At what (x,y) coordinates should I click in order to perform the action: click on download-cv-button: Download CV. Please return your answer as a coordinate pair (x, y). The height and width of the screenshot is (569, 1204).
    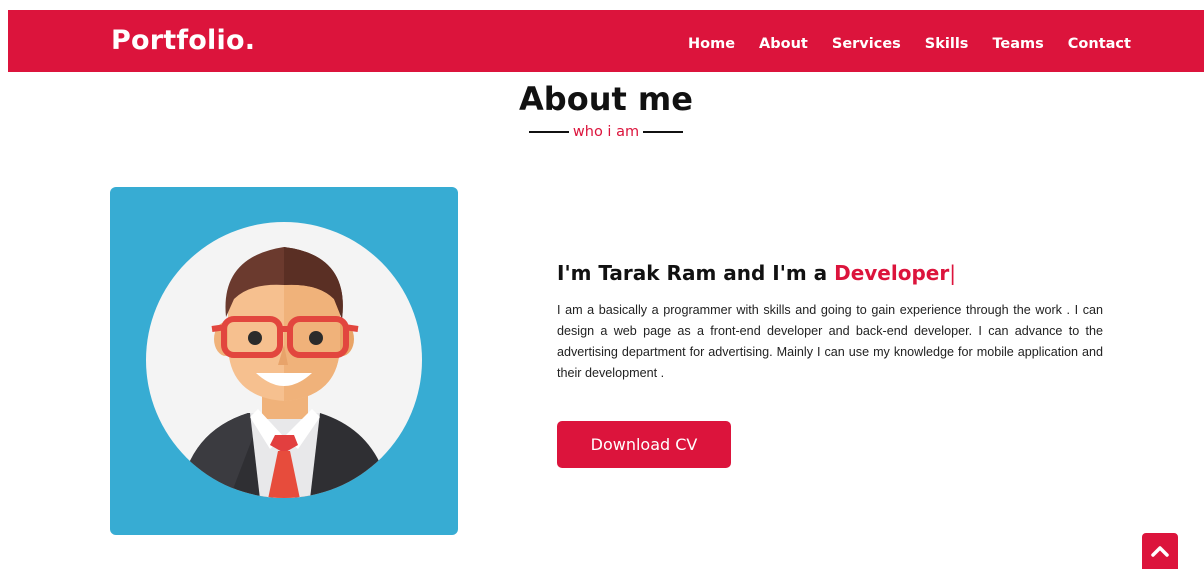
    Looking at the image, I should click on (644, 444).